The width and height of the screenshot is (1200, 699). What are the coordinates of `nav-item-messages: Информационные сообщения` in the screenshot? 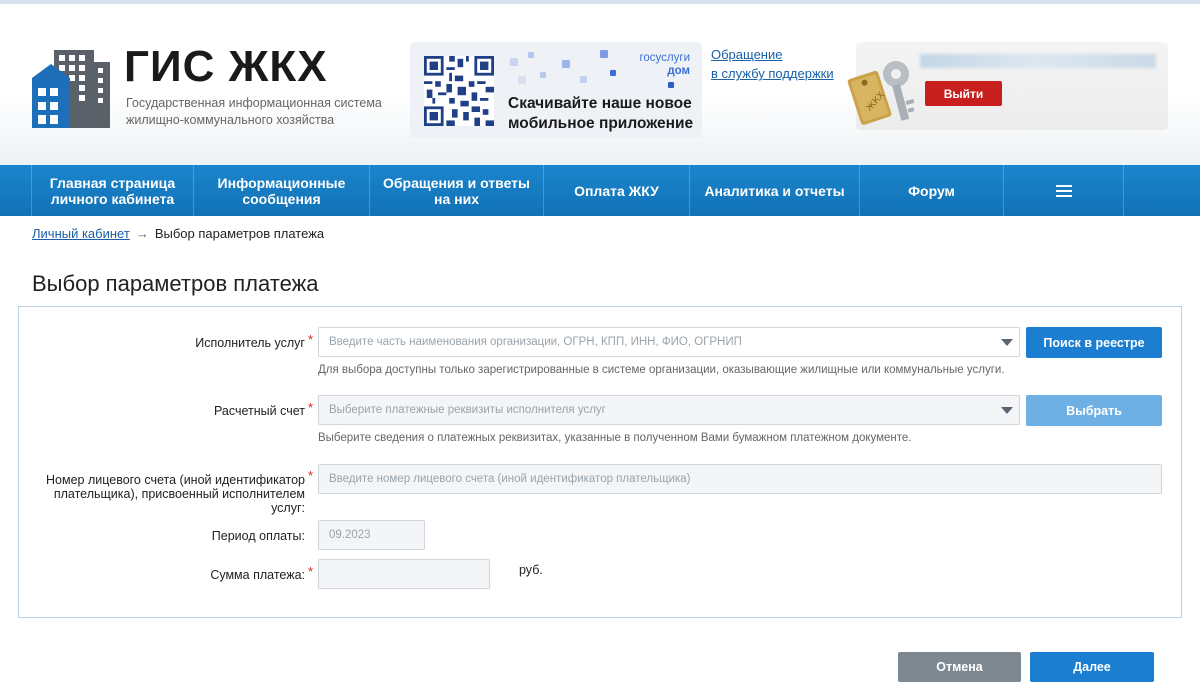 It's located at (282, 190).